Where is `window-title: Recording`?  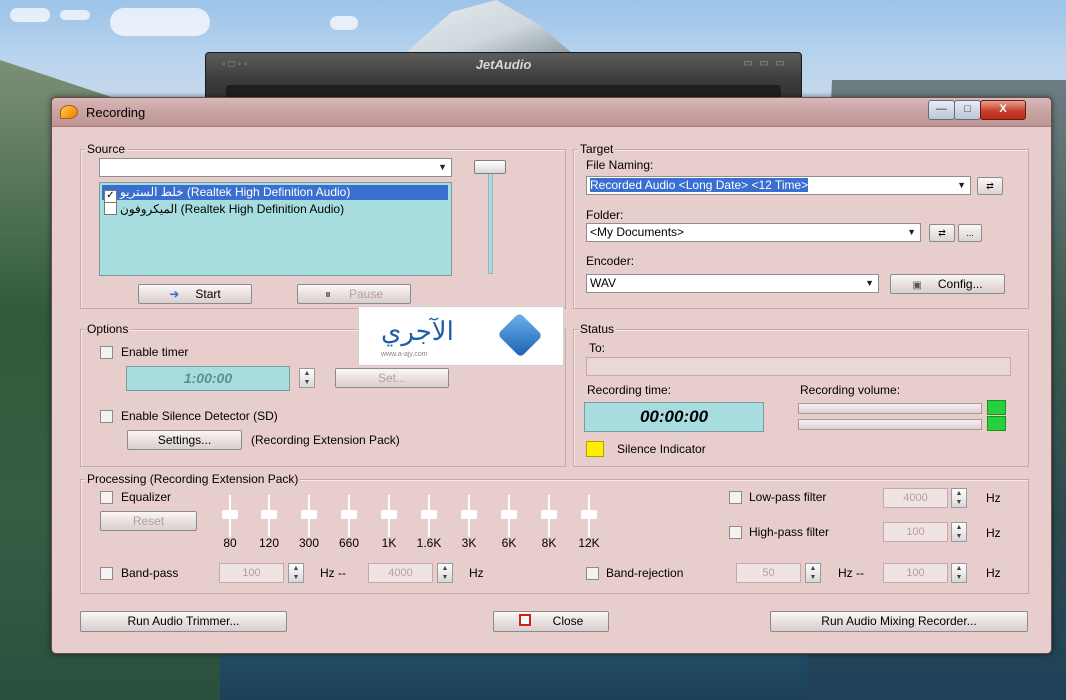 window-title: Recording is located at coordinates (116, 112).